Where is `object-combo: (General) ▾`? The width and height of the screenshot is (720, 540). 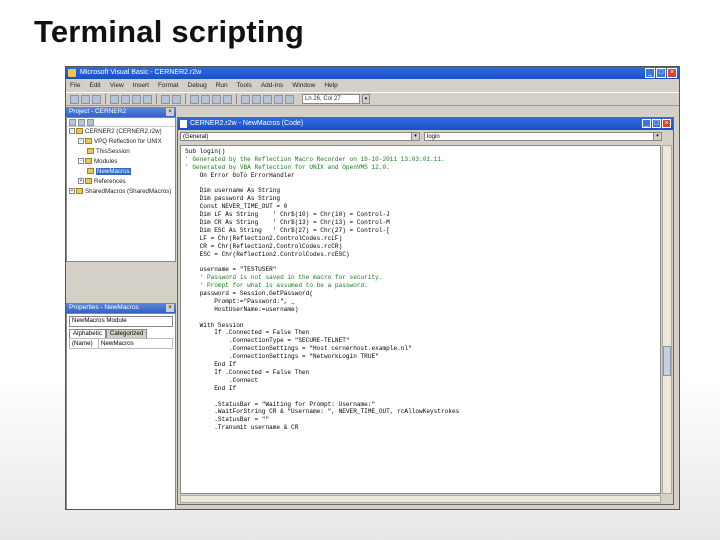
object-combo: (General) ▾ is located at coordinates (300, 136).